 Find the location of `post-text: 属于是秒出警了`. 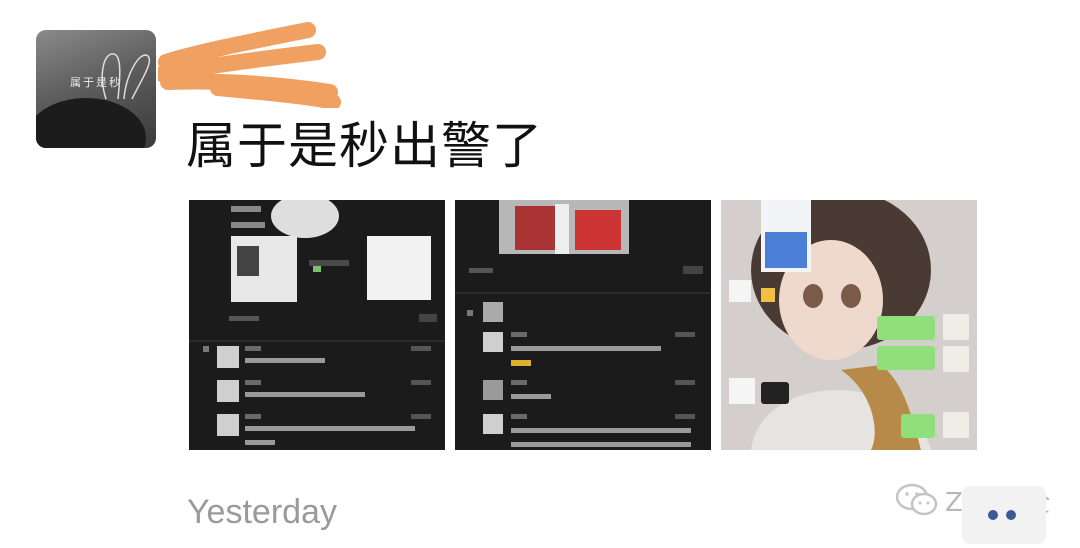

post-text: 属于是秒出警了 is located at coordinates (364, 146).